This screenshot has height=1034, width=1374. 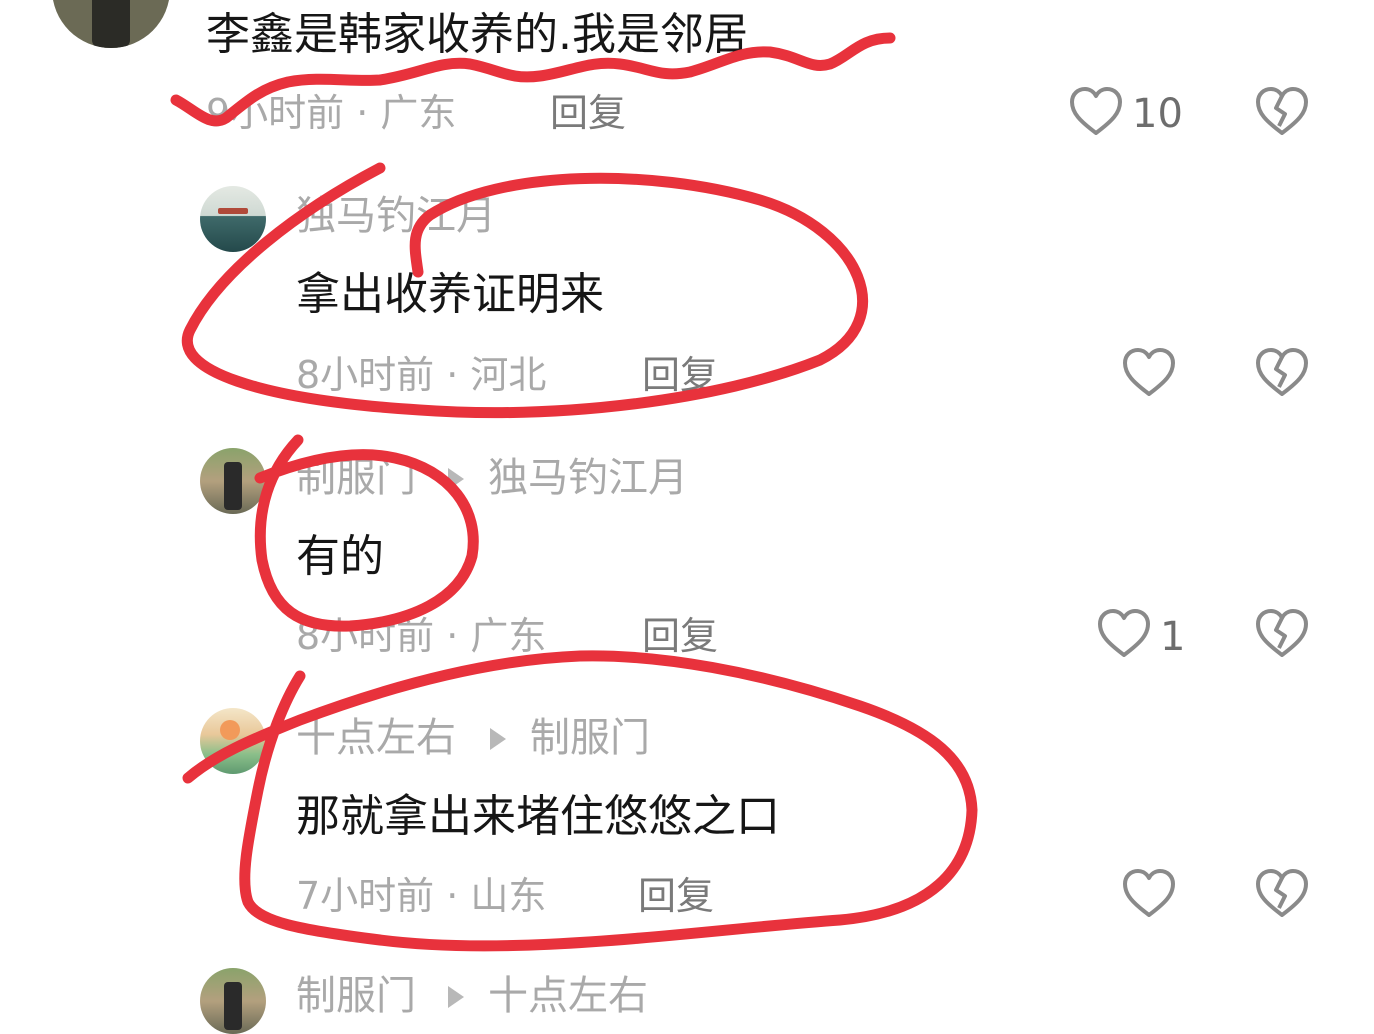 What do you see at coordinates (538, 816) in the screenshot?
I see `comment-text: 那就拿出来堵住悠悠之口` at bounding box center [538, 816].